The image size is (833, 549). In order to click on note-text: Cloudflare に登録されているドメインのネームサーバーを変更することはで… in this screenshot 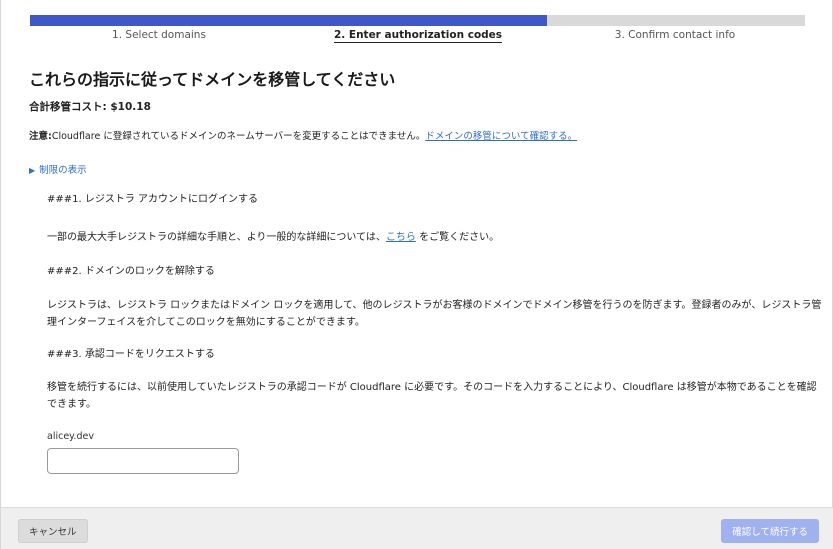, I will do `click(238, 136)`.